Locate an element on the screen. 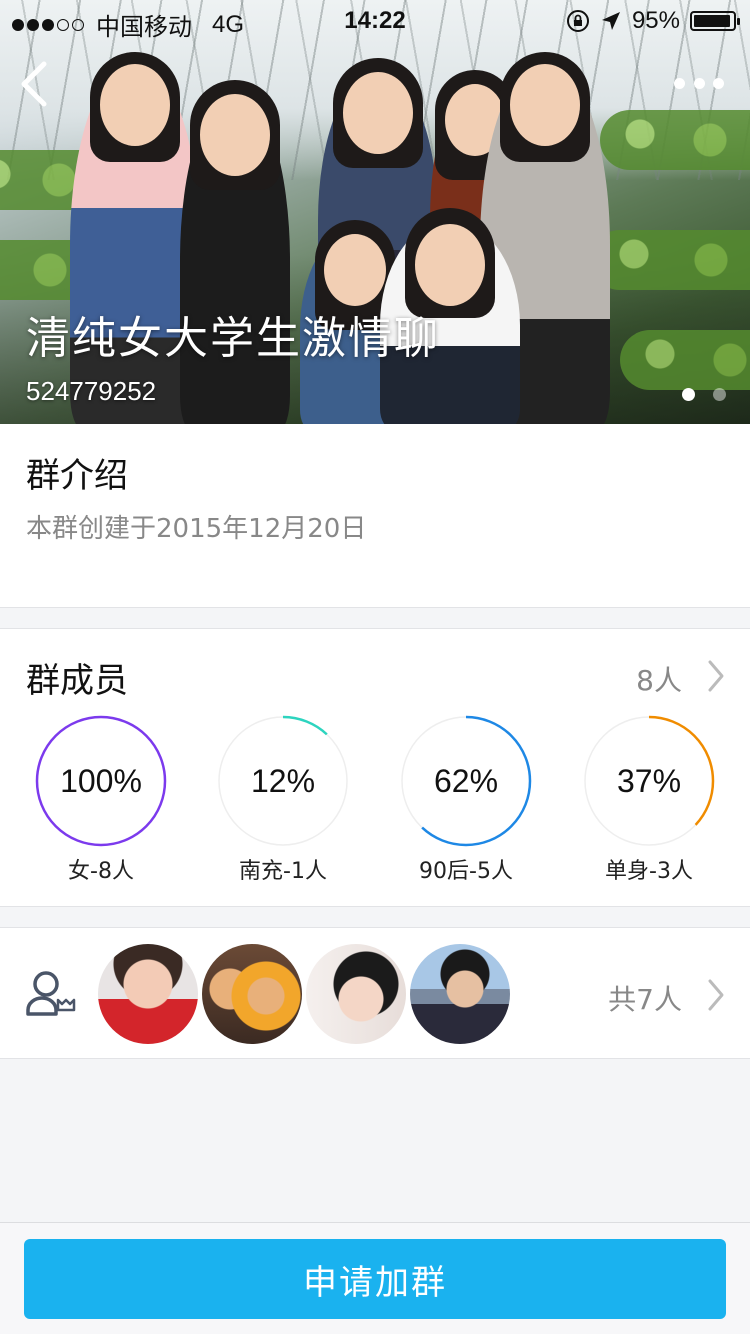  stat-percent: 100% is located at coordinates (101, 780).